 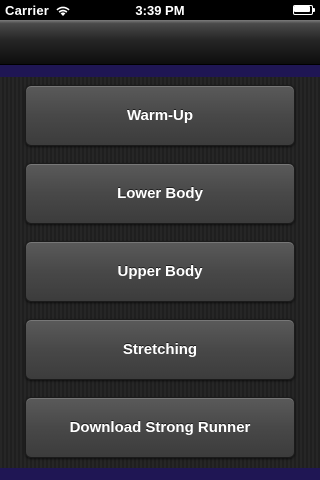 I want to click on warm-up-label: Warm-Up, so click(x=160, y=115).